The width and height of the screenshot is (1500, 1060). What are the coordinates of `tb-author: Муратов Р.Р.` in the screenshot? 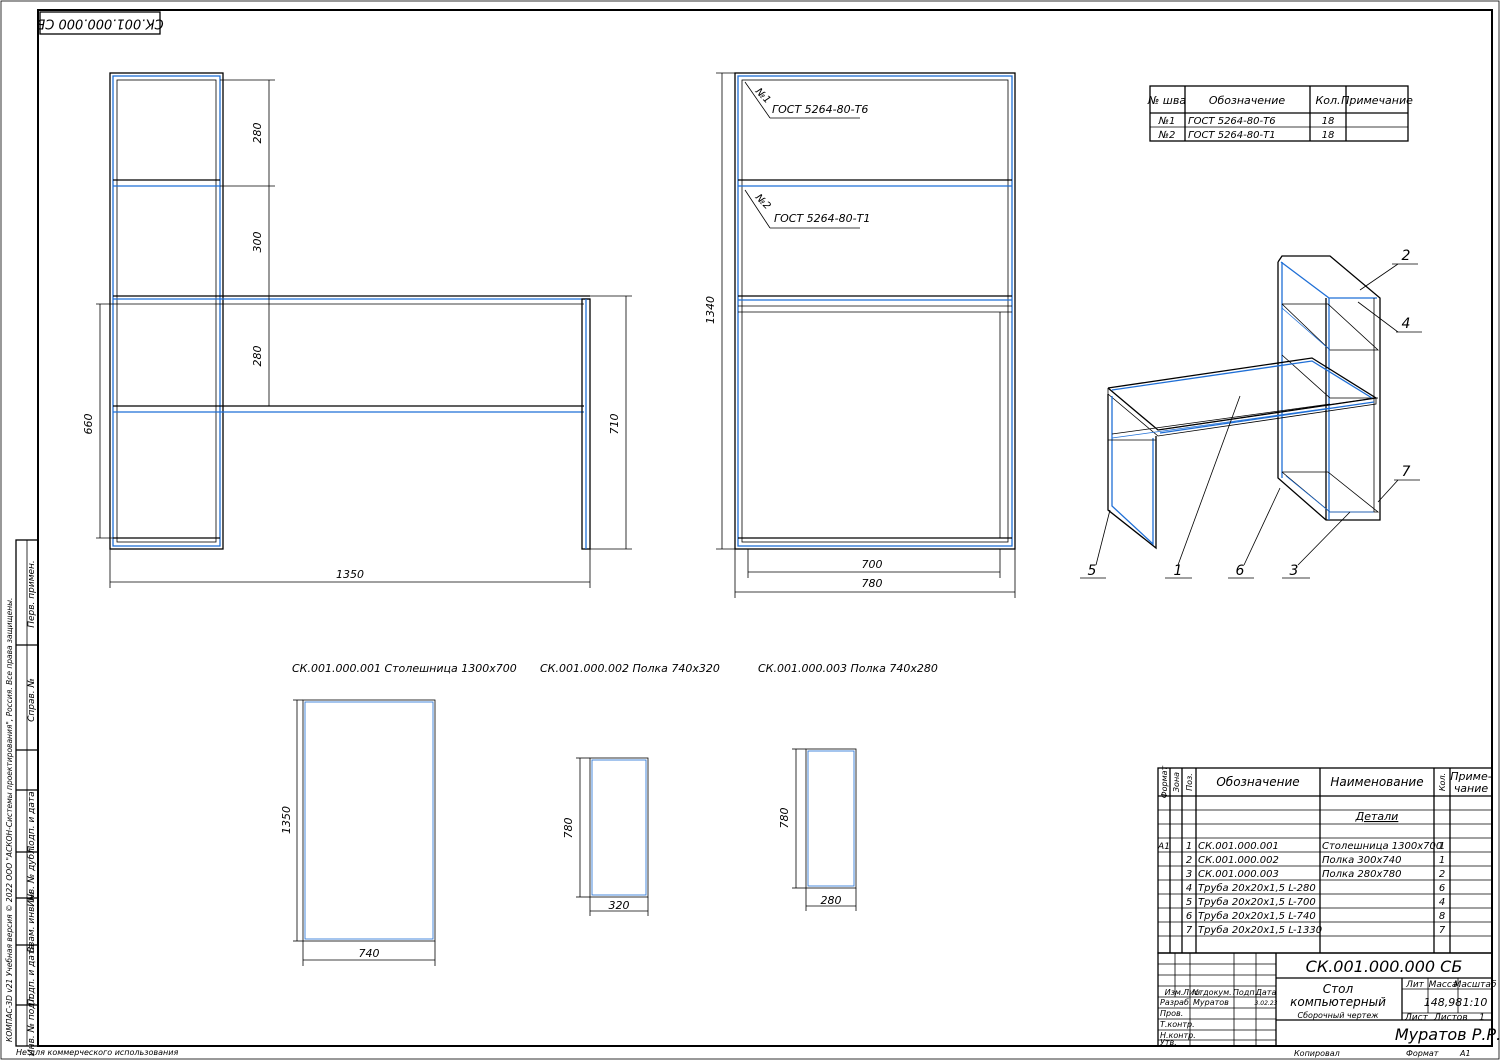 It's located at (1447, 1034).